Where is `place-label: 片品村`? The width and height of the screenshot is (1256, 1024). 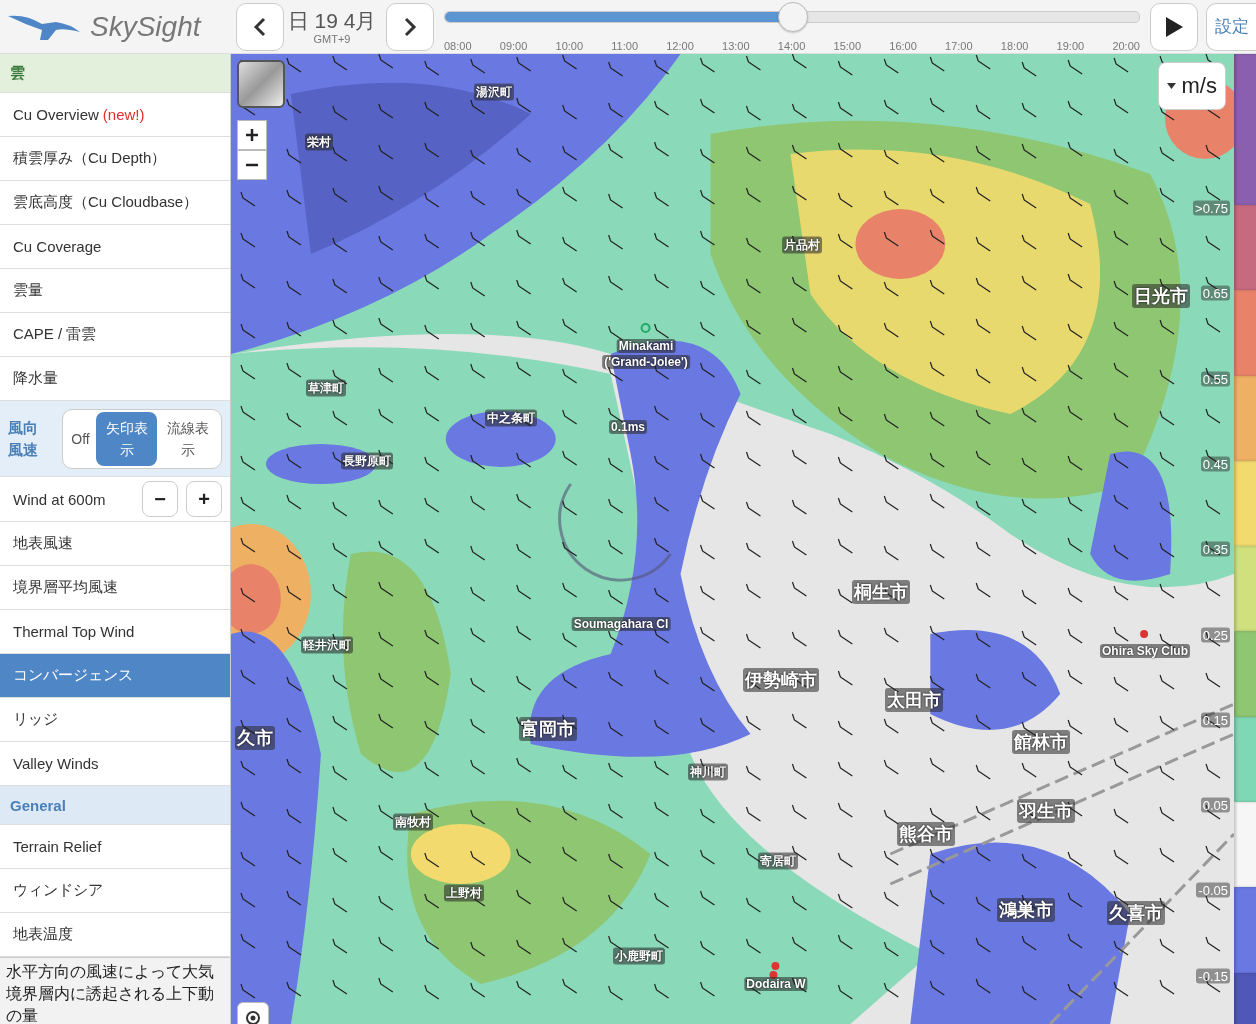 place-label: 片品村 is located at coordinates (802, 245).